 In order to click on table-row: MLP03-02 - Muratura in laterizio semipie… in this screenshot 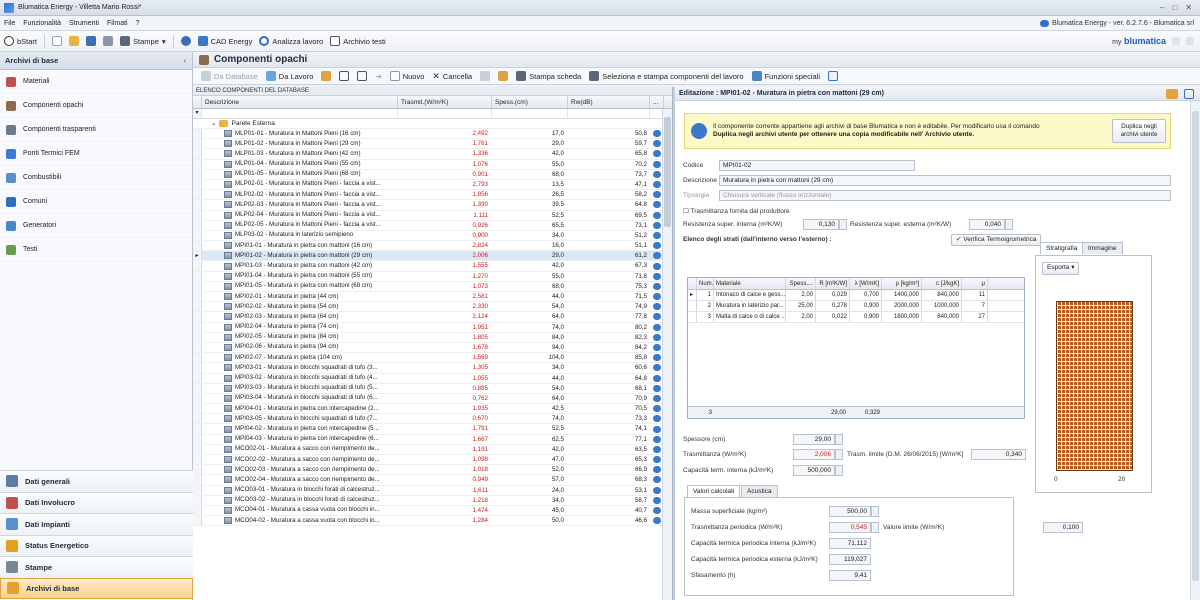, I will do `click(432, 236)`.